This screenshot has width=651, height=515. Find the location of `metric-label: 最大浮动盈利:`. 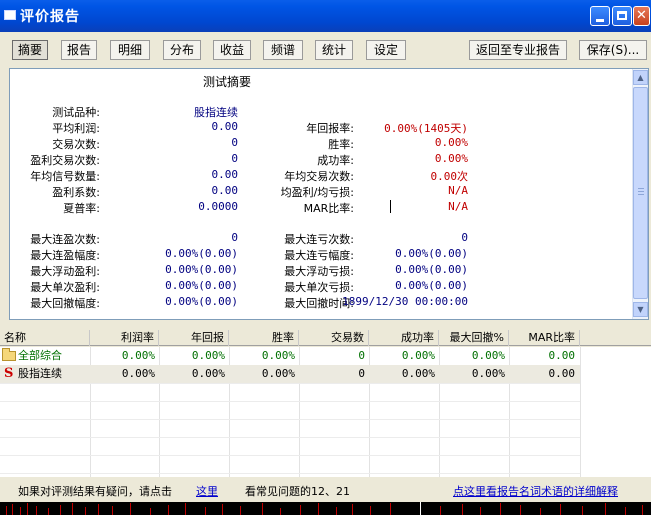

metric-label: 最大浮动盈利: is located at coordinates (65, 271).